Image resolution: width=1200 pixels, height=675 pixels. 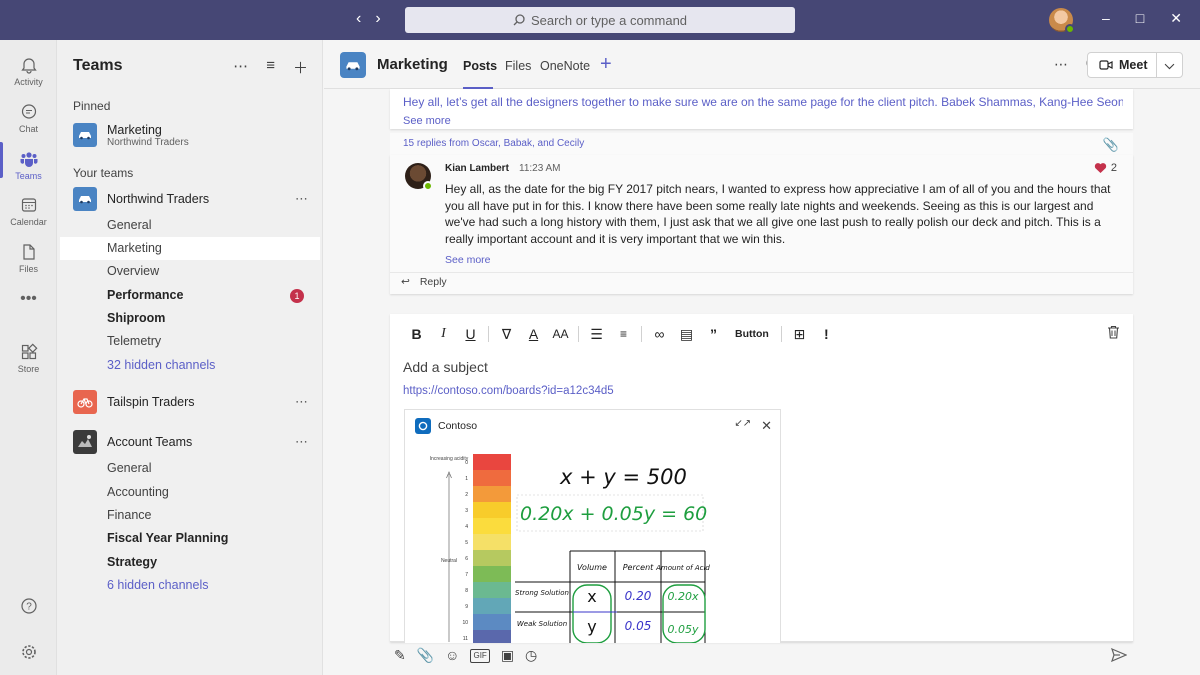 What do you see at coordinates (742, 426) in the screenshot?
I see `collapse-icon: ↙↗` at bounding box center [742, 426].